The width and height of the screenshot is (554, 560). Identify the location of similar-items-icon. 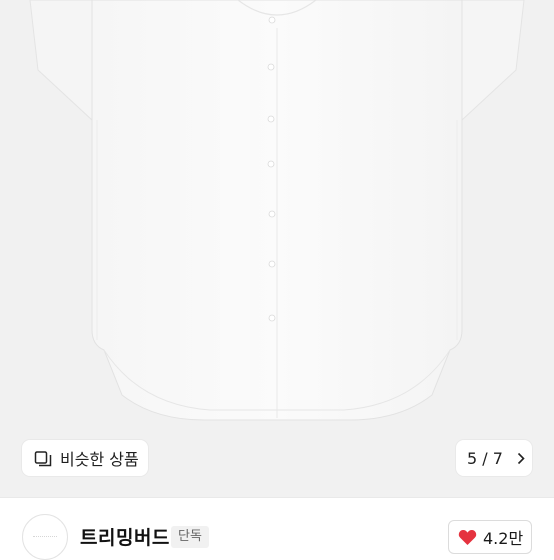
(43, 458).